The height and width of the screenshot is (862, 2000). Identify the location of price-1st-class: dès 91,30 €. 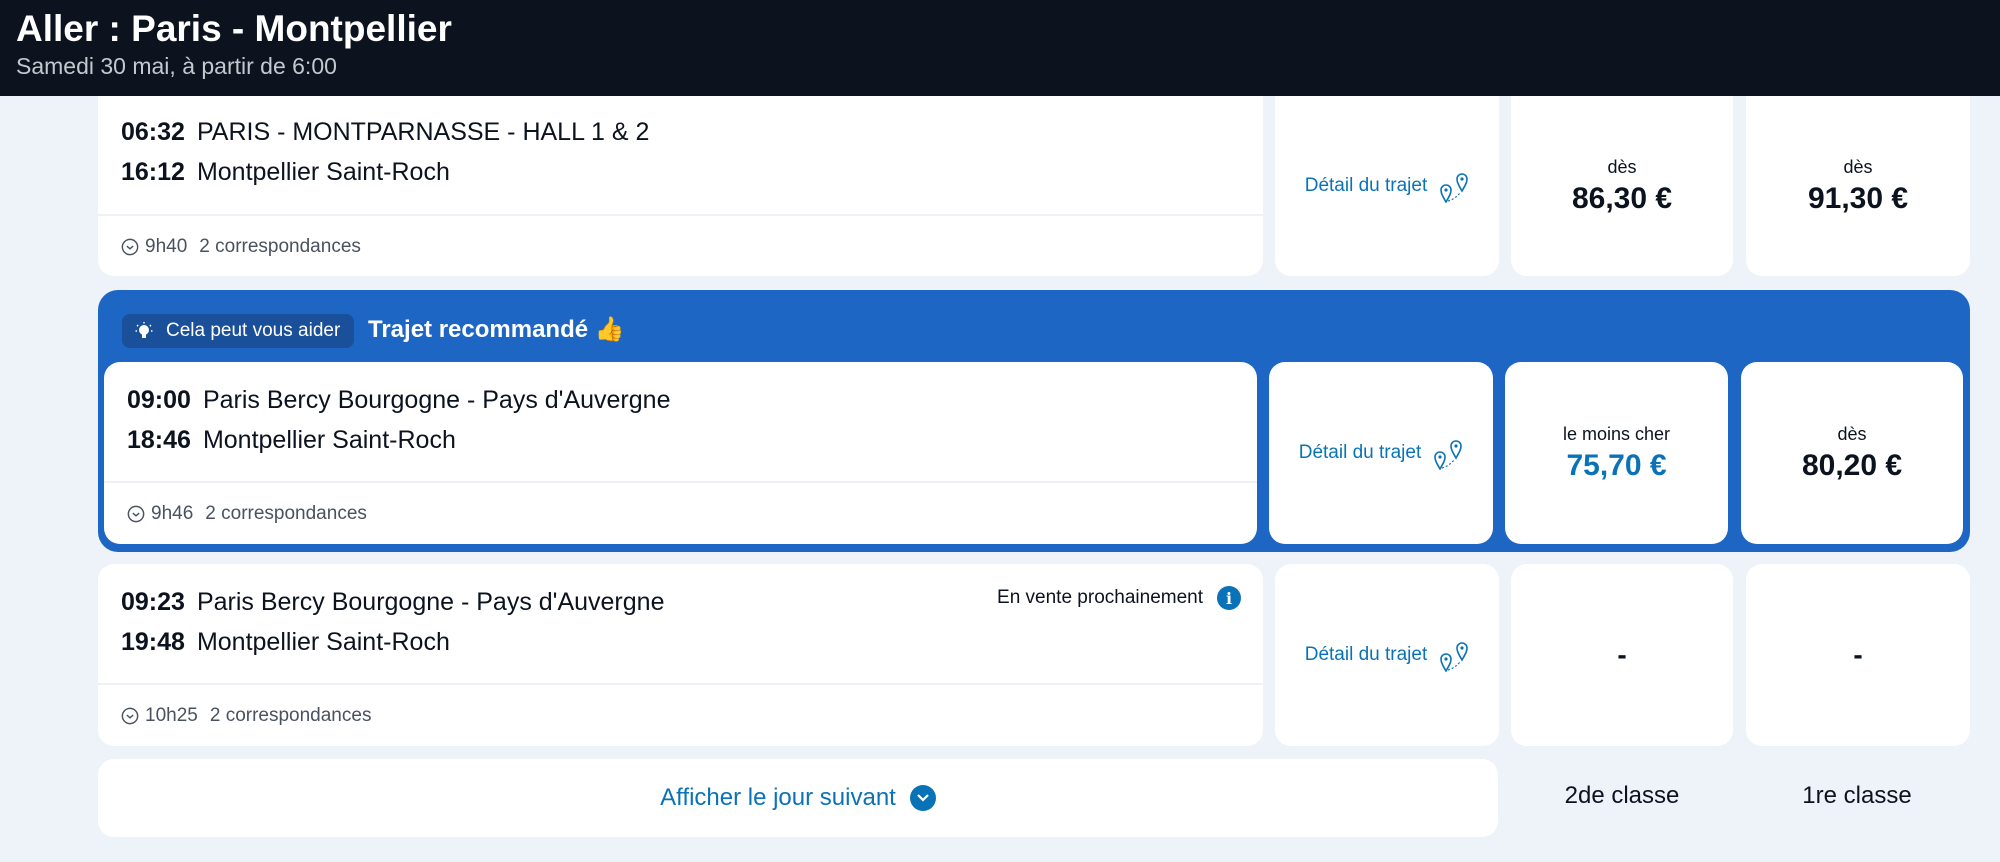
(1858, 186).